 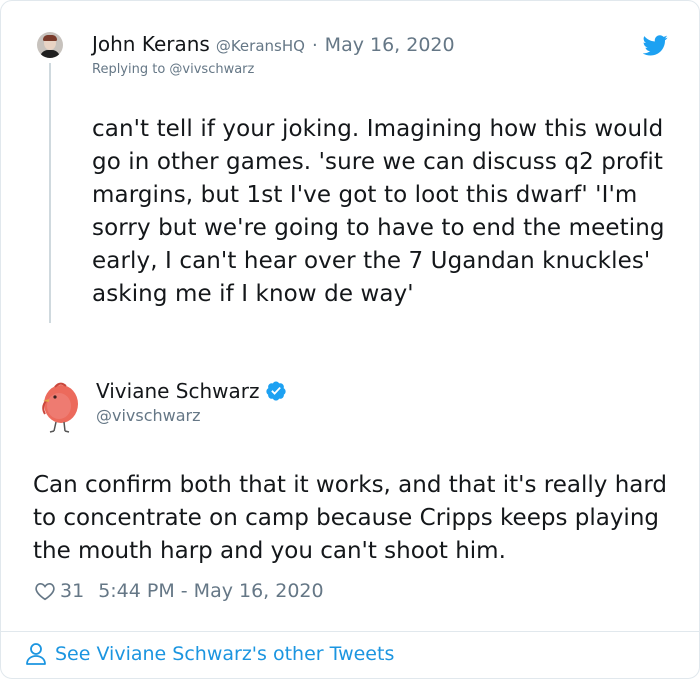 I want to click on person-icon, so click(x=36, y=654).